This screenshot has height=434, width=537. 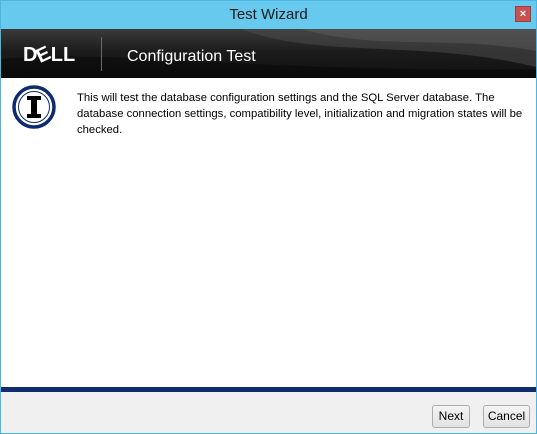 I want to click on header-banner: DELL Configuration Test, so click(x=268, y=53).